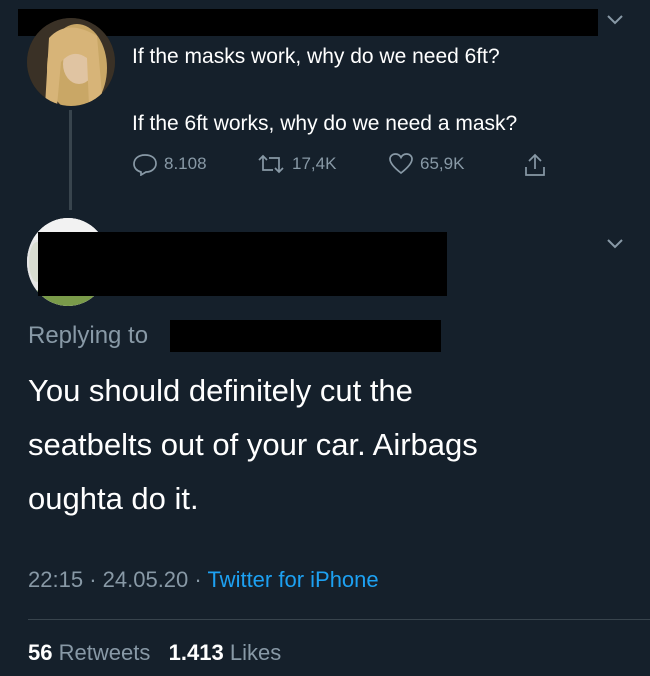  What do you see at coordinates (401, 164) in the screenshot?
I see `heart-icon` at bounding box center [401, 164].